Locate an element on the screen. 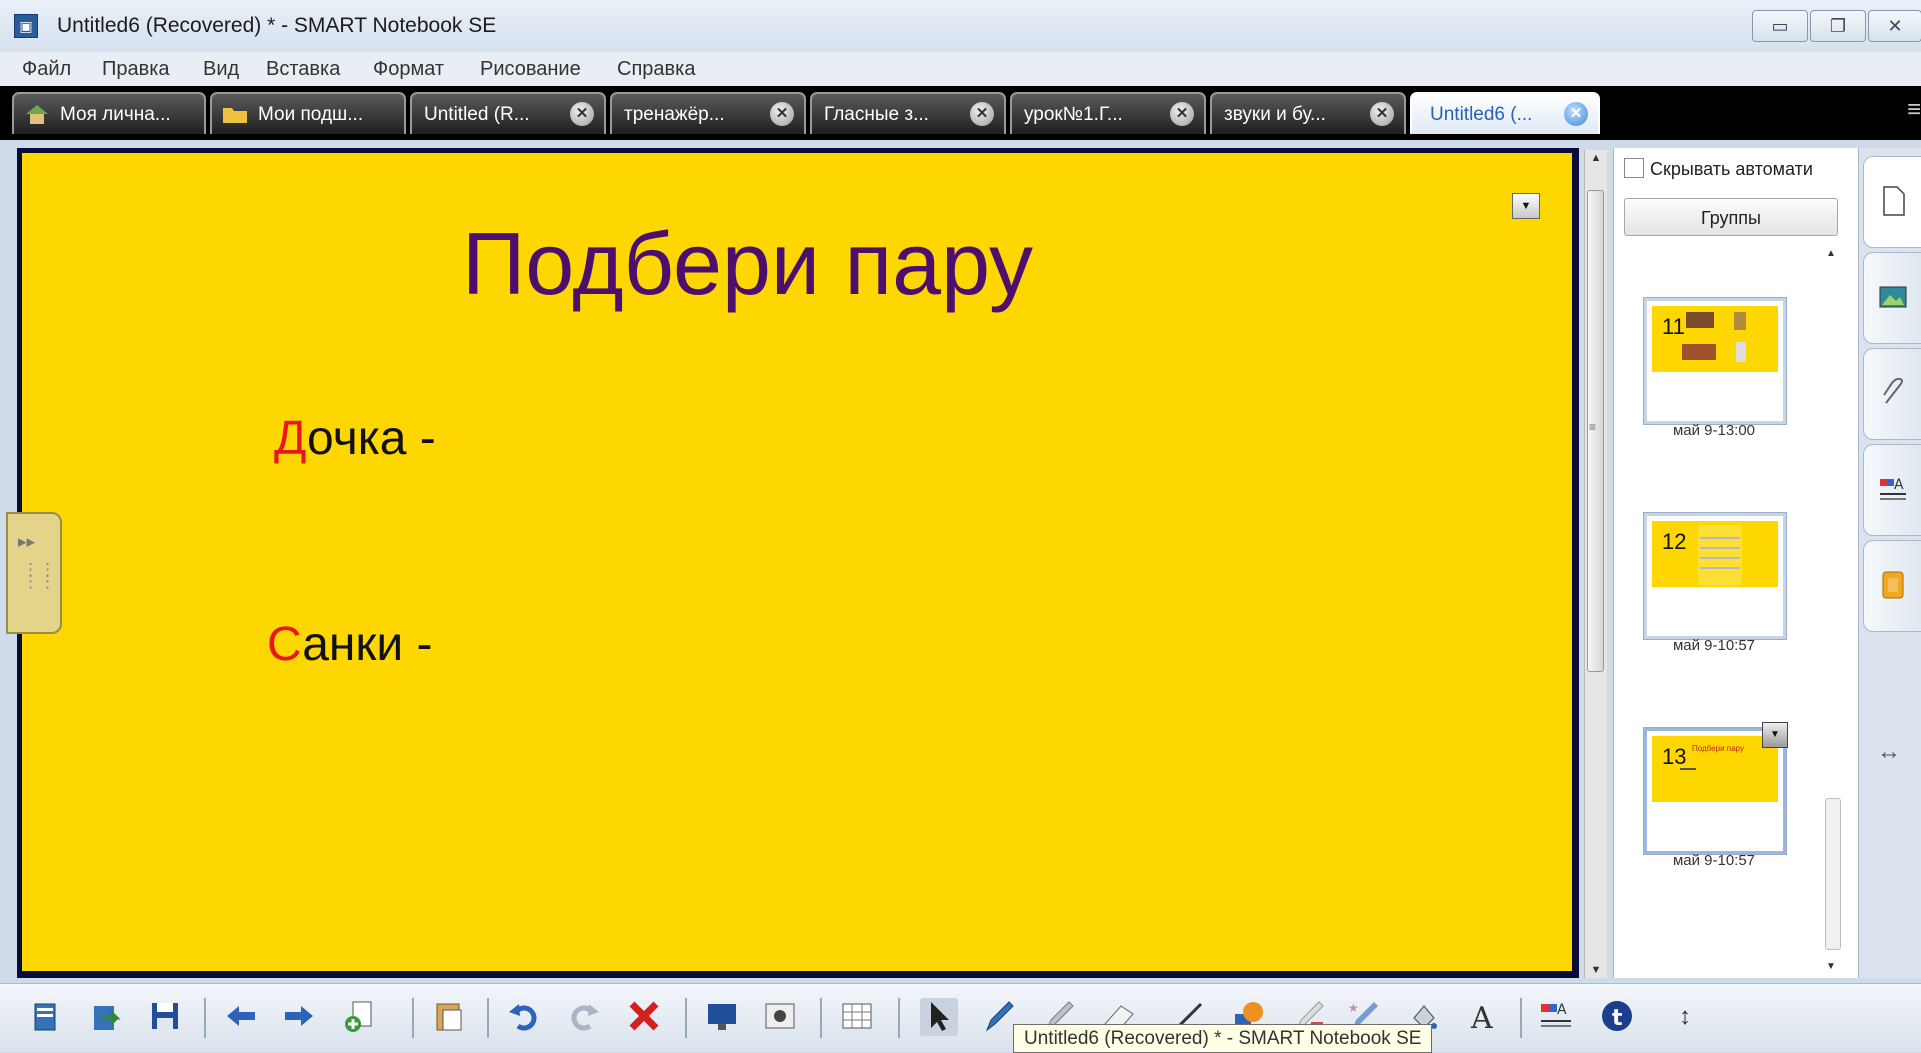 The height and width of the screenshot is (1053, 1921). capture-icon is located at coordinates (780, 1017).